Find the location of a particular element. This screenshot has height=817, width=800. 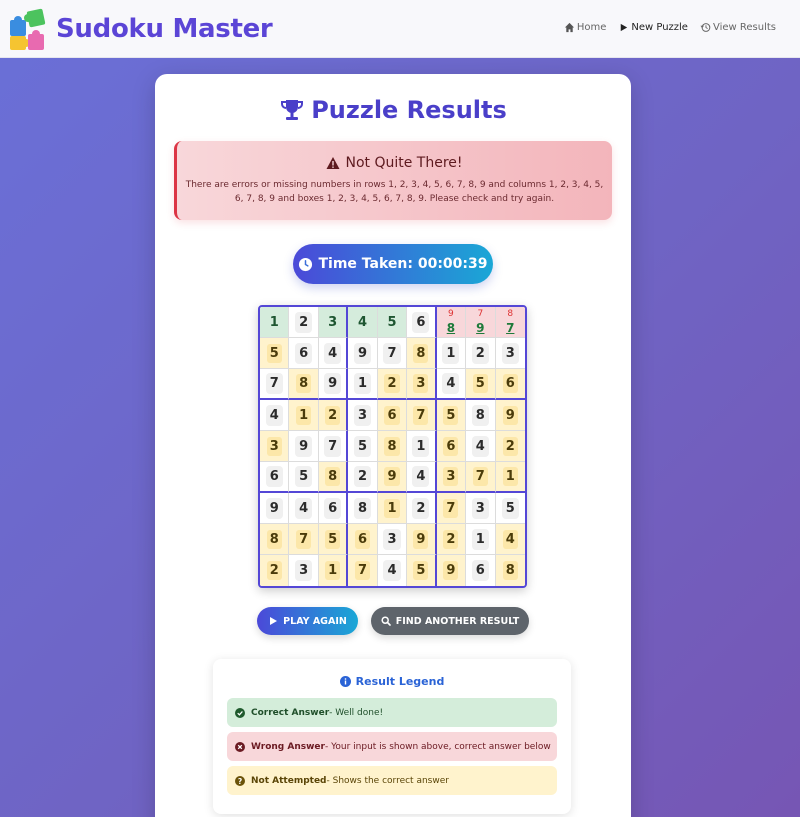

correct-answer-value: 9 is located at coordinates (480, 328).